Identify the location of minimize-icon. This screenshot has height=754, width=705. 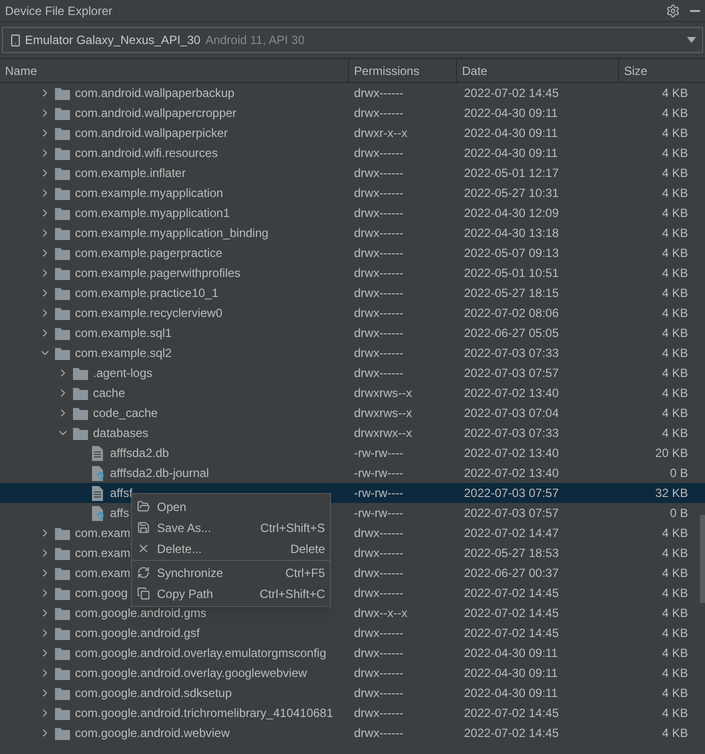
(695, 11).